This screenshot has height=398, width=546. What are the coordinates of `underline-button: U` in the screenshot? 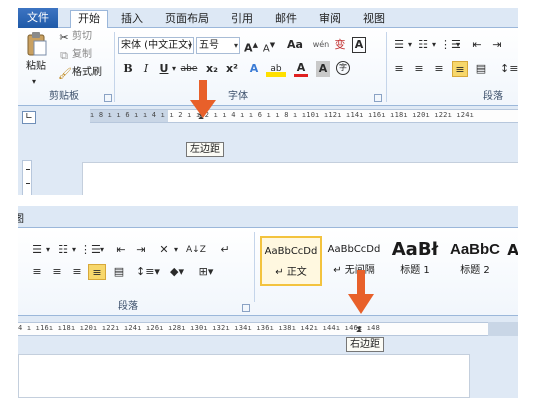 It's located at (164, 69).